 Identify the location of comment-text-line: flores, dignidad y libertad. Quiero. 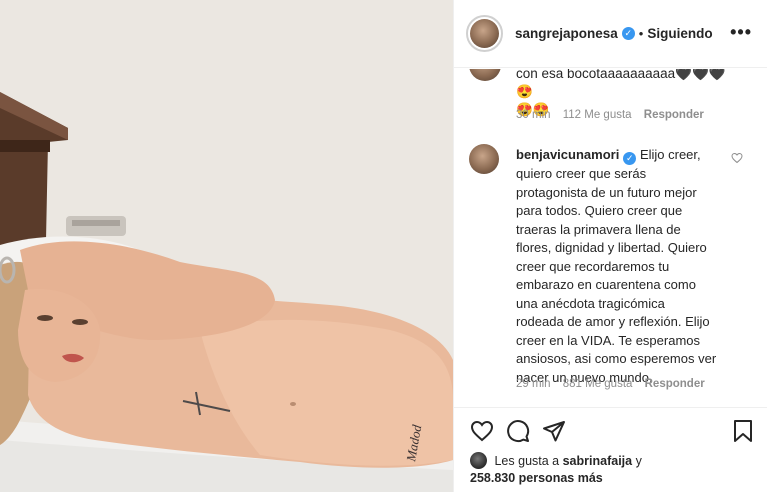
(611, 247).